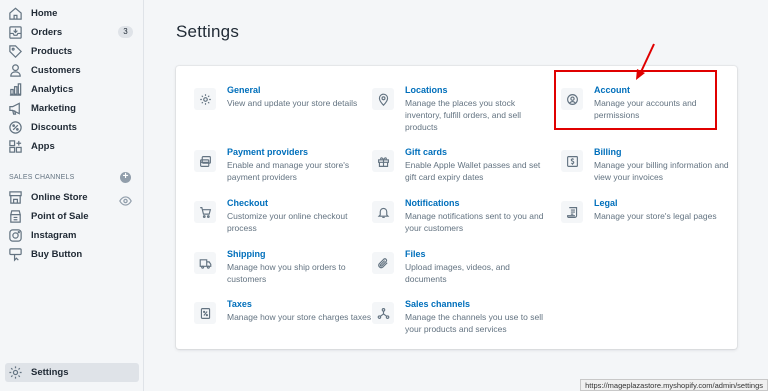  I want to click on sidebar-item-label: Analytics, so click(52, 89).